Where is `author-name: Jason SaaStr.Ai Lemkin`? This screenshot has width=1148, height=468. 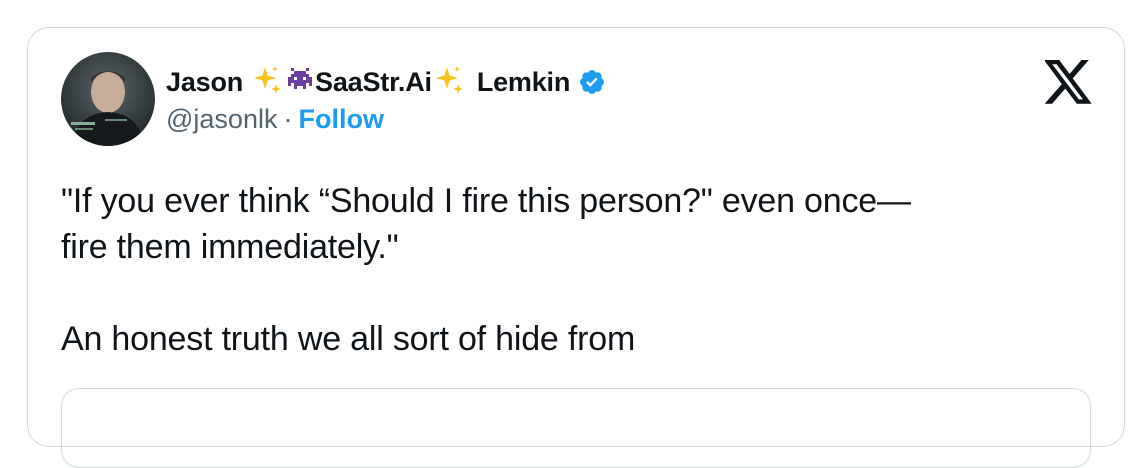 author-name: Jason SaaStr.Ai Lemkin is located at coordinates (386, 82).